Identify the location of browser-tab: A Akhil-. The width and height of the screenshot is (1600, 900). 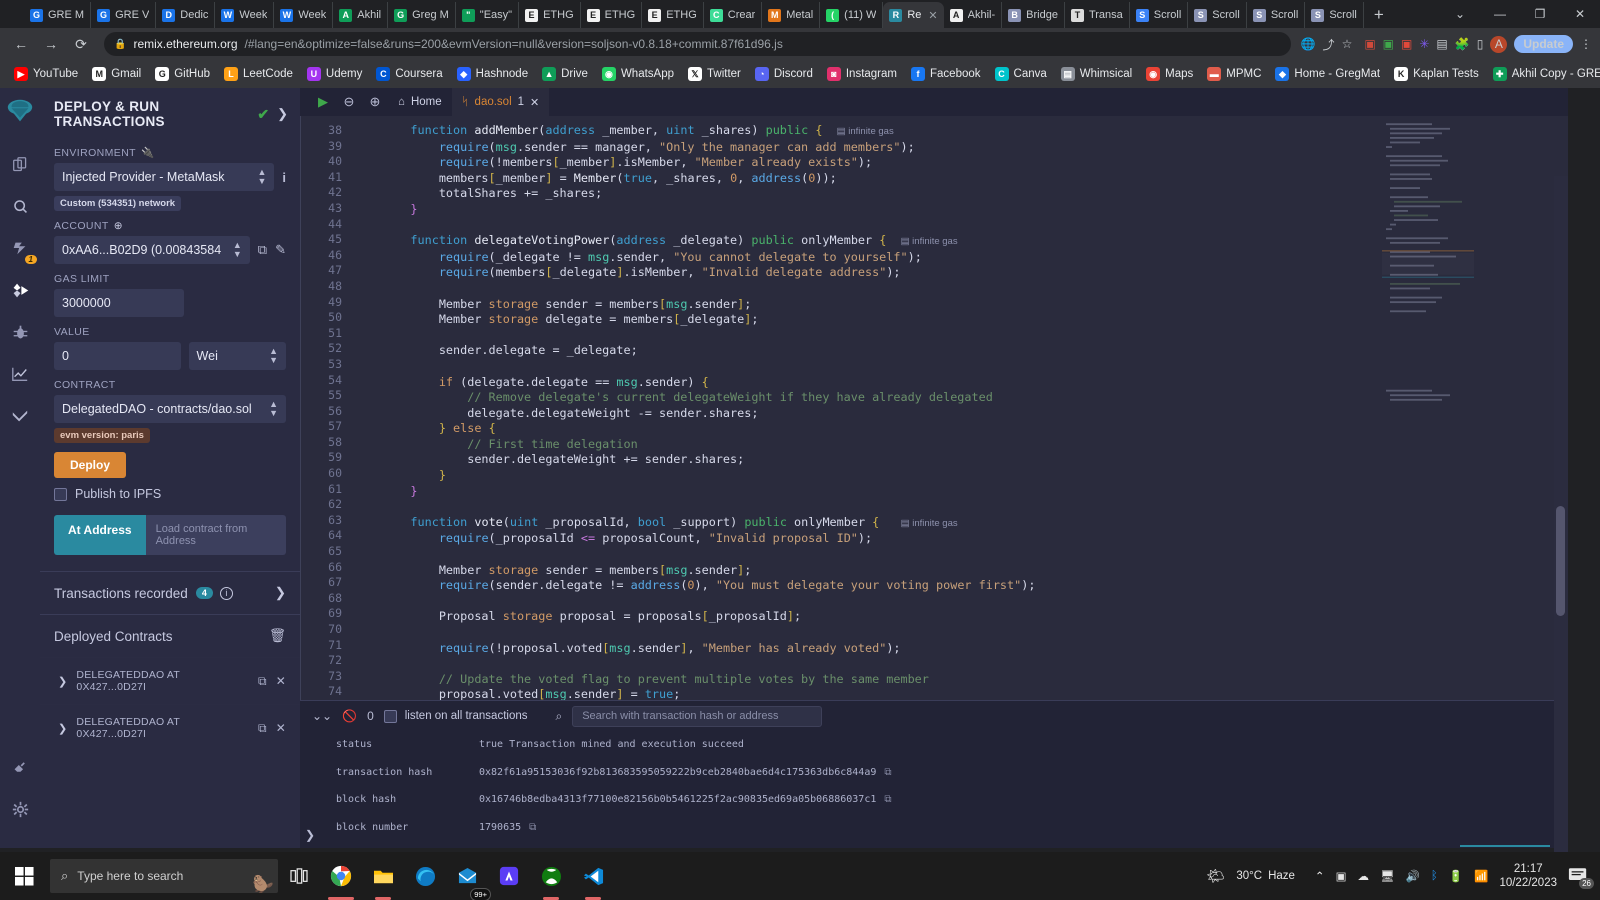
(973, 15).